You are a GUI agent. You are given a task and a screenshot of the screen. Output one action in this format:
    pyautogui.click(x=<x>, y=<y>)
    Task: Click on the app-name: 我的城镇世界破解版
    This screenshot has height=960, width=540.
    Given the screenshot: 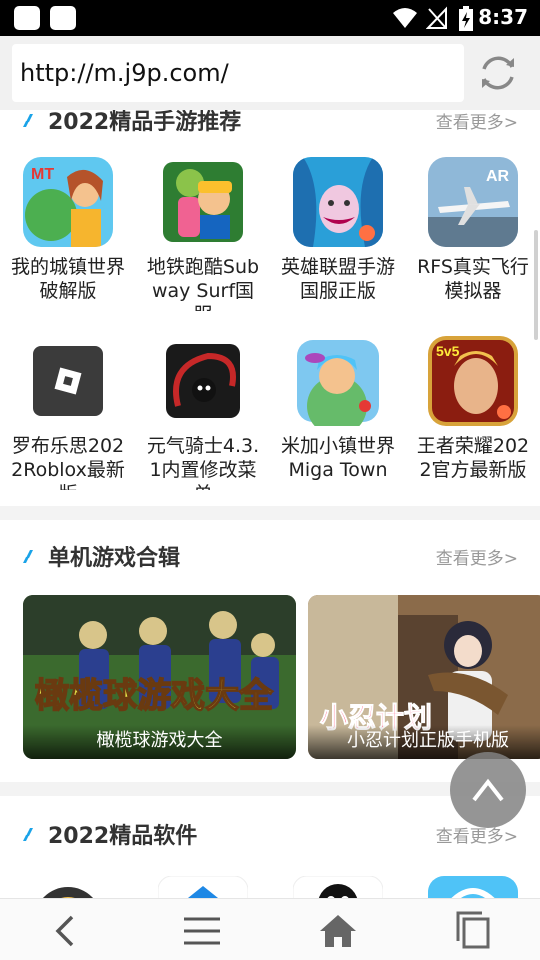 What is the action you would take?
    pyautogui.click(x=67, y=279)
    